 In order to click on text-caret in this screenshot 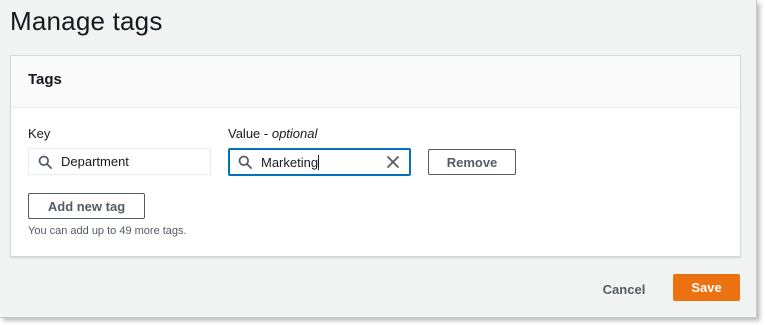, I will do `click(318, 162)`.